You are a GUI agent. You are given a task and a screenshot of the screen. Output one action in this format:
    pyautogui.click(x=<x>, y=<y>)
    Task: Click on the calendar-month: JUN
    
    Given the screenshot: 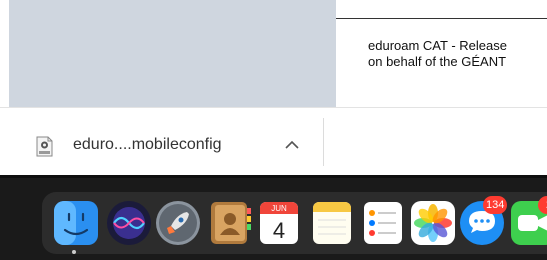 What is the action you would take?
    pyautogui.click(x=279, y=208)
    